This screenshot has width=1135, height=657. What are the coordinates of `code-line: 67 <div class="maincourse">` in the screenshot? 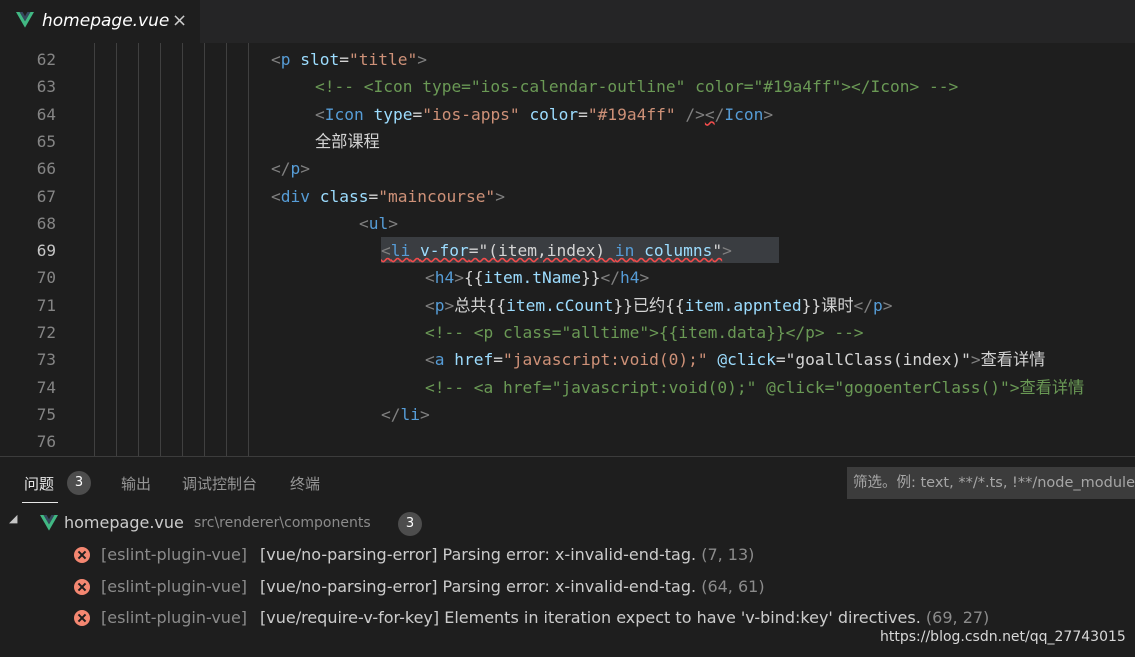 It's located at (567, 196).